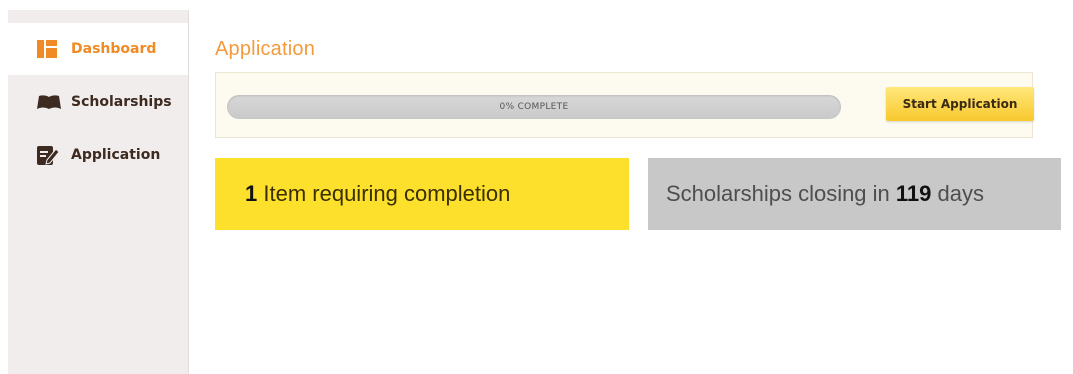  What do you see at coordinates (960, 104) in the screenshot?
I see `start-application-button: Start Application` at bounding box center [960, 104].